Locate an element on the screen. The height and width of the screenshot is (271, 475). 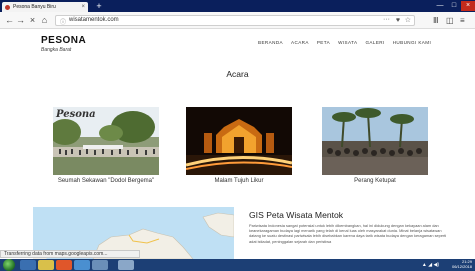
taskbar-app-explorer is located at coordinates (28, 265).